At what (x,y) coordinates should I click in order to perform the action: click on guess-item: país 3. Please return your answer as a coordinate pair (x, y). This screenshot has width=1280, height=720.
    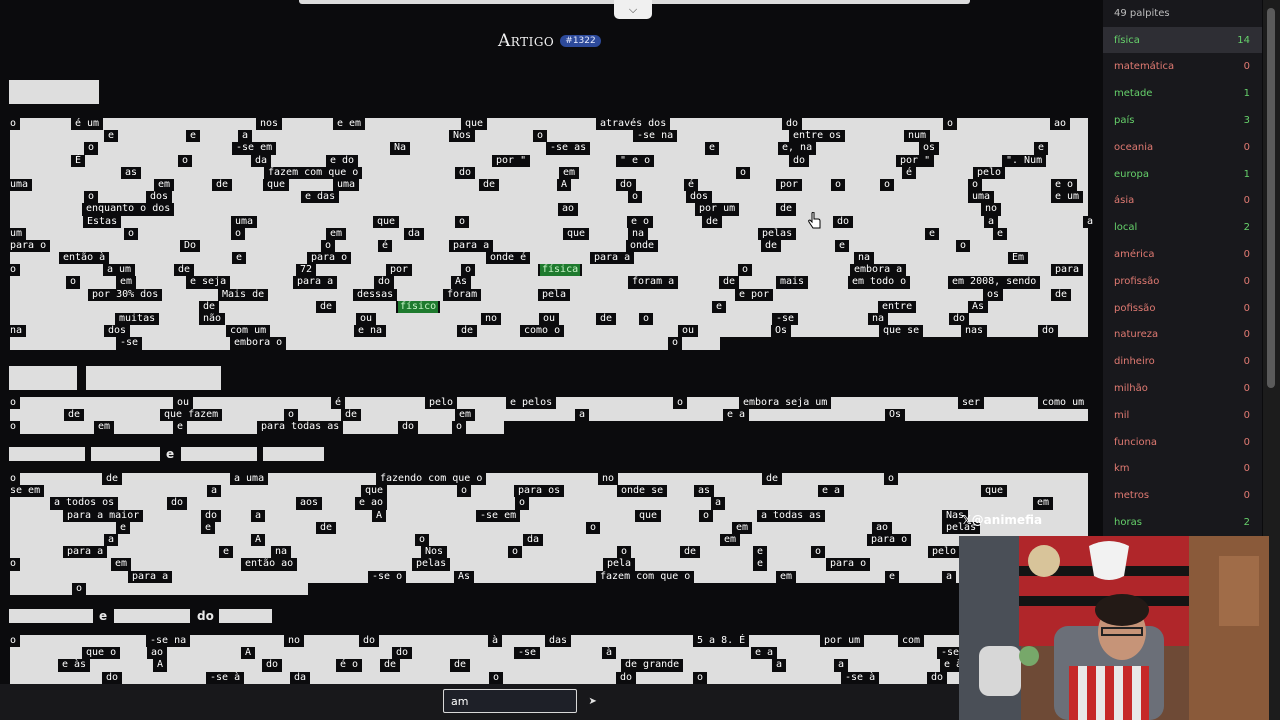
    Looking at the image, I should click on (1182, 120).